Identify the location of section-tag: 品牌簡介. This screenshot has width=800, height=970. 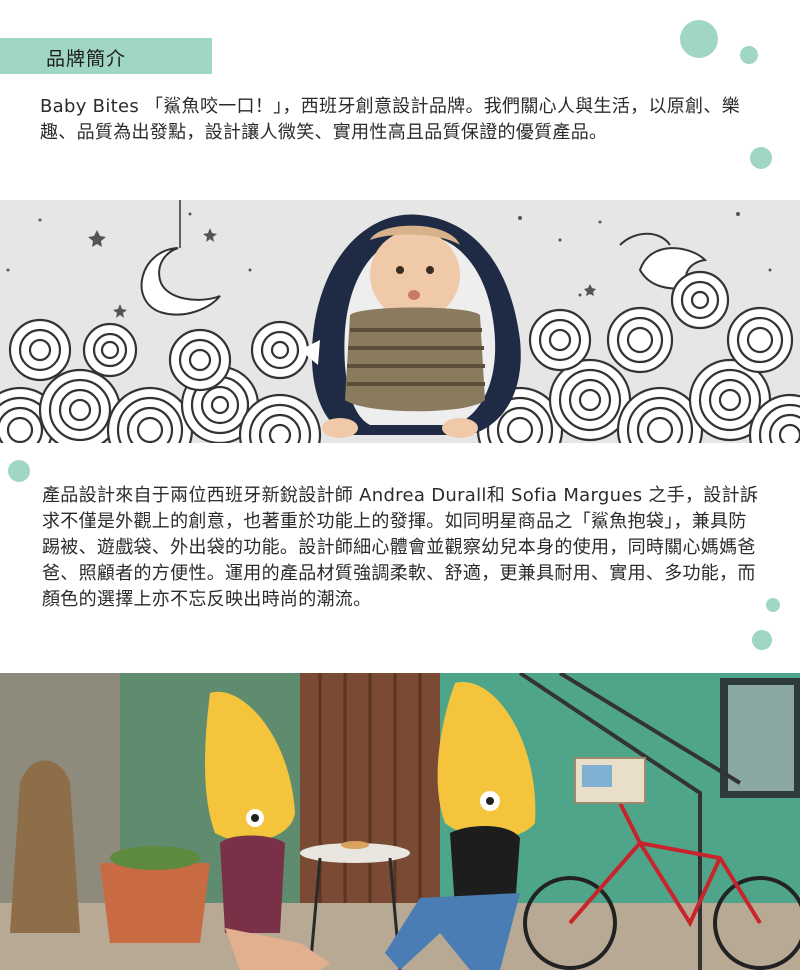
(106, 56).